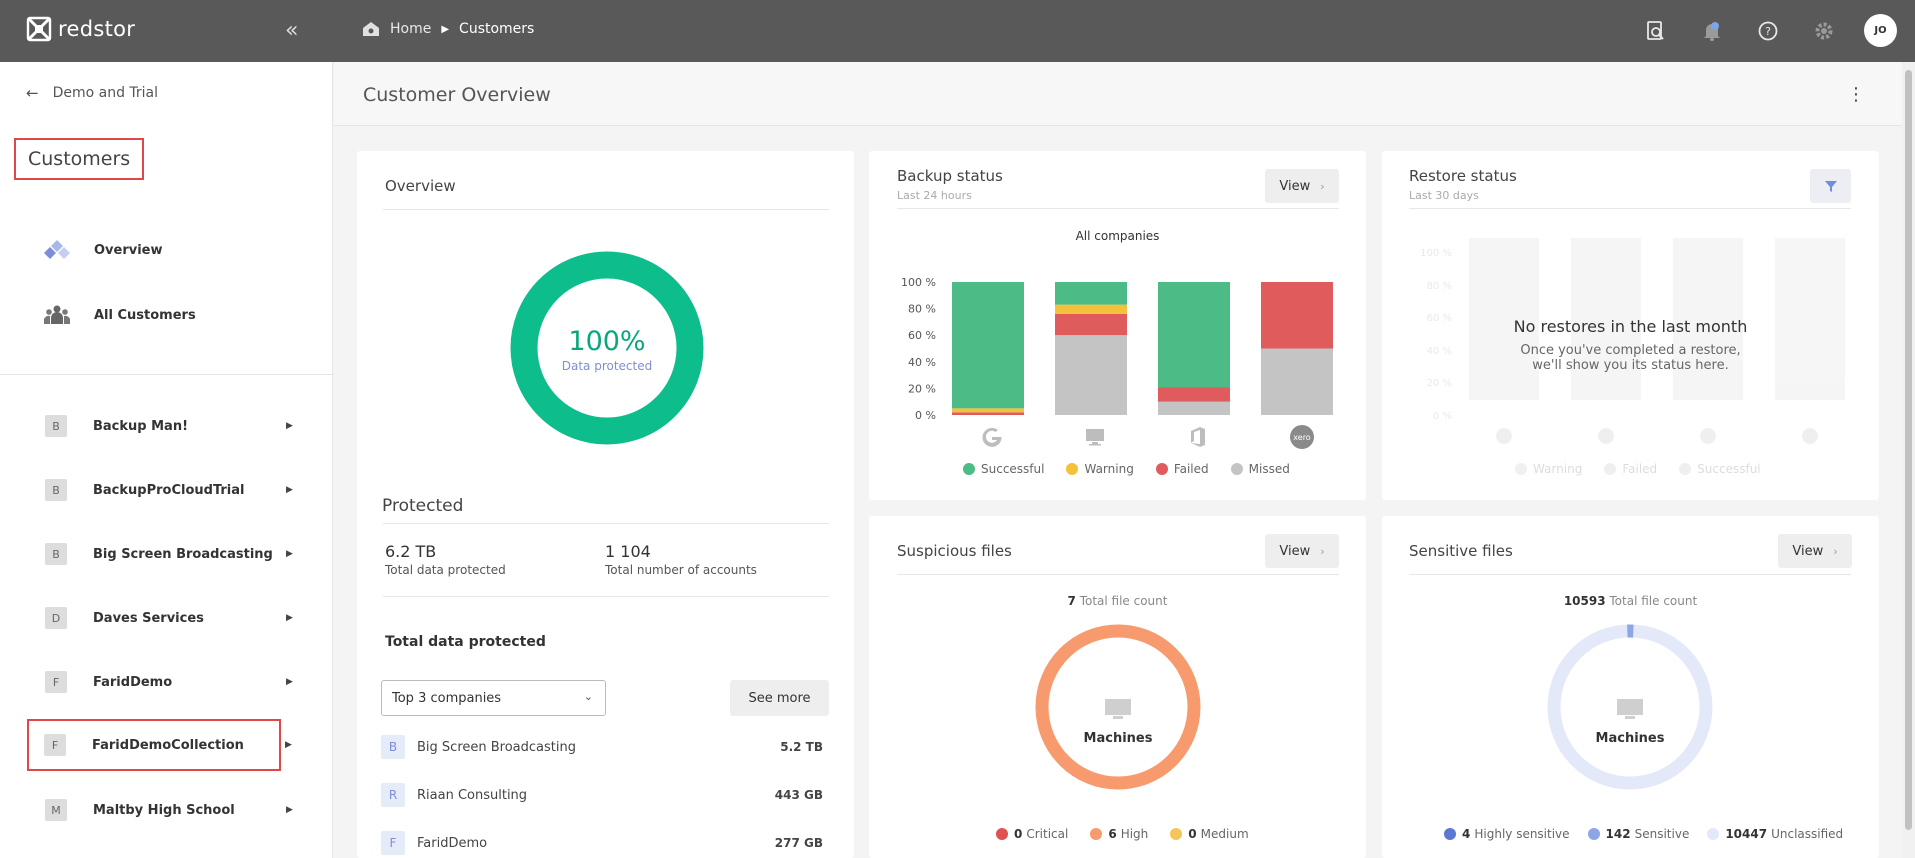 The image size is (1915, 858). I want to click on settings-gear-icon, so click(1824, 31).